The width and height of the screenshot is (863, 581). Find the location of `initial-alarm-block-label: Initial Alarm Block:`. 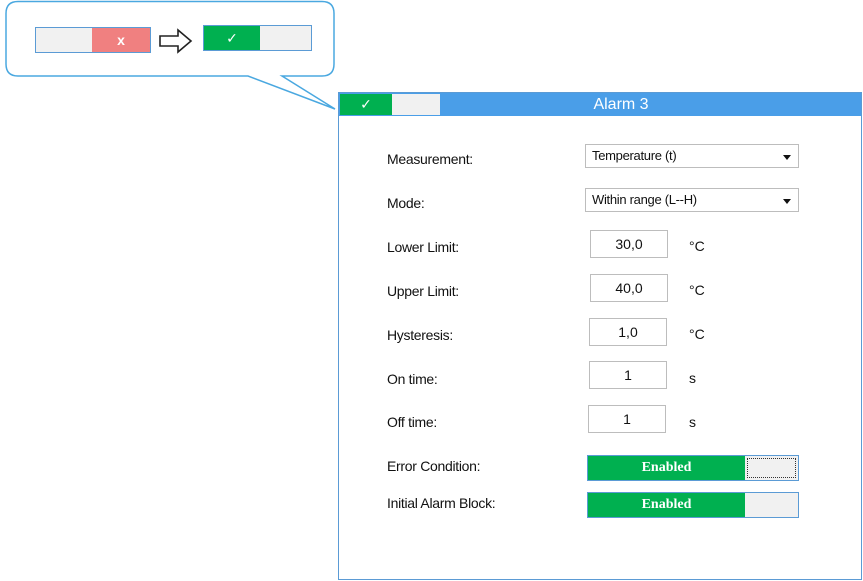

initial-alarm-block-label: Initial Alarm Block: is located at coordinates (441, 503).